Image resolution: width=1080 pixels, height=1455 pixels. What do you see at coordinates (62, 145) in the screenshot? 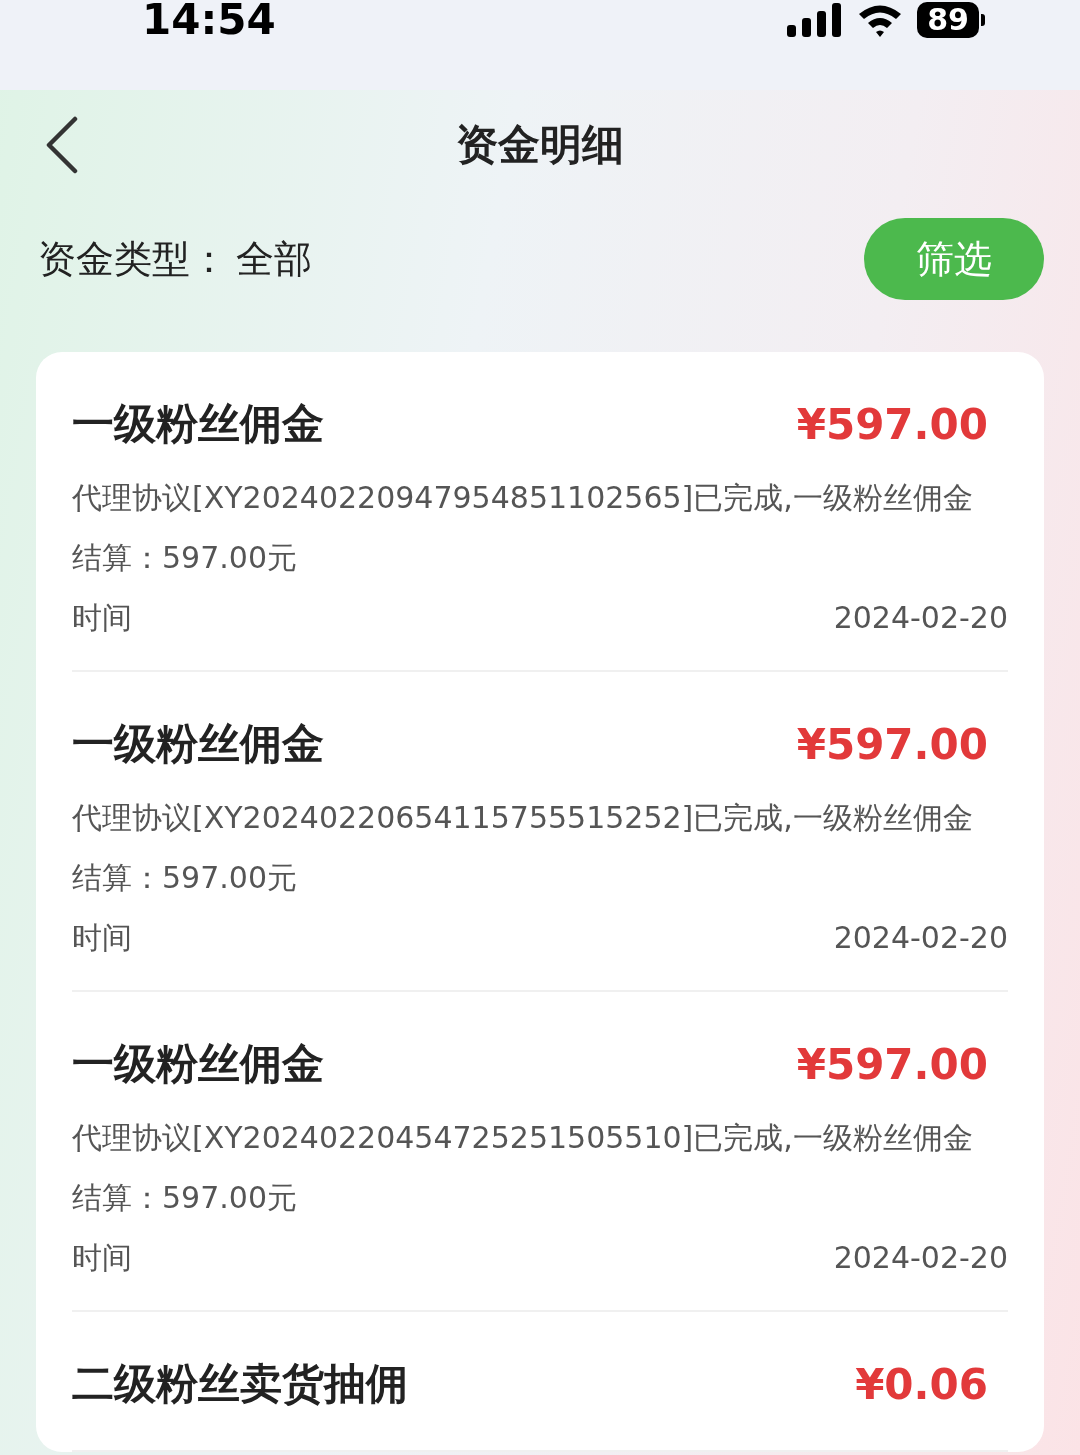
I see `back-icon` at bounding box center [62, 145].